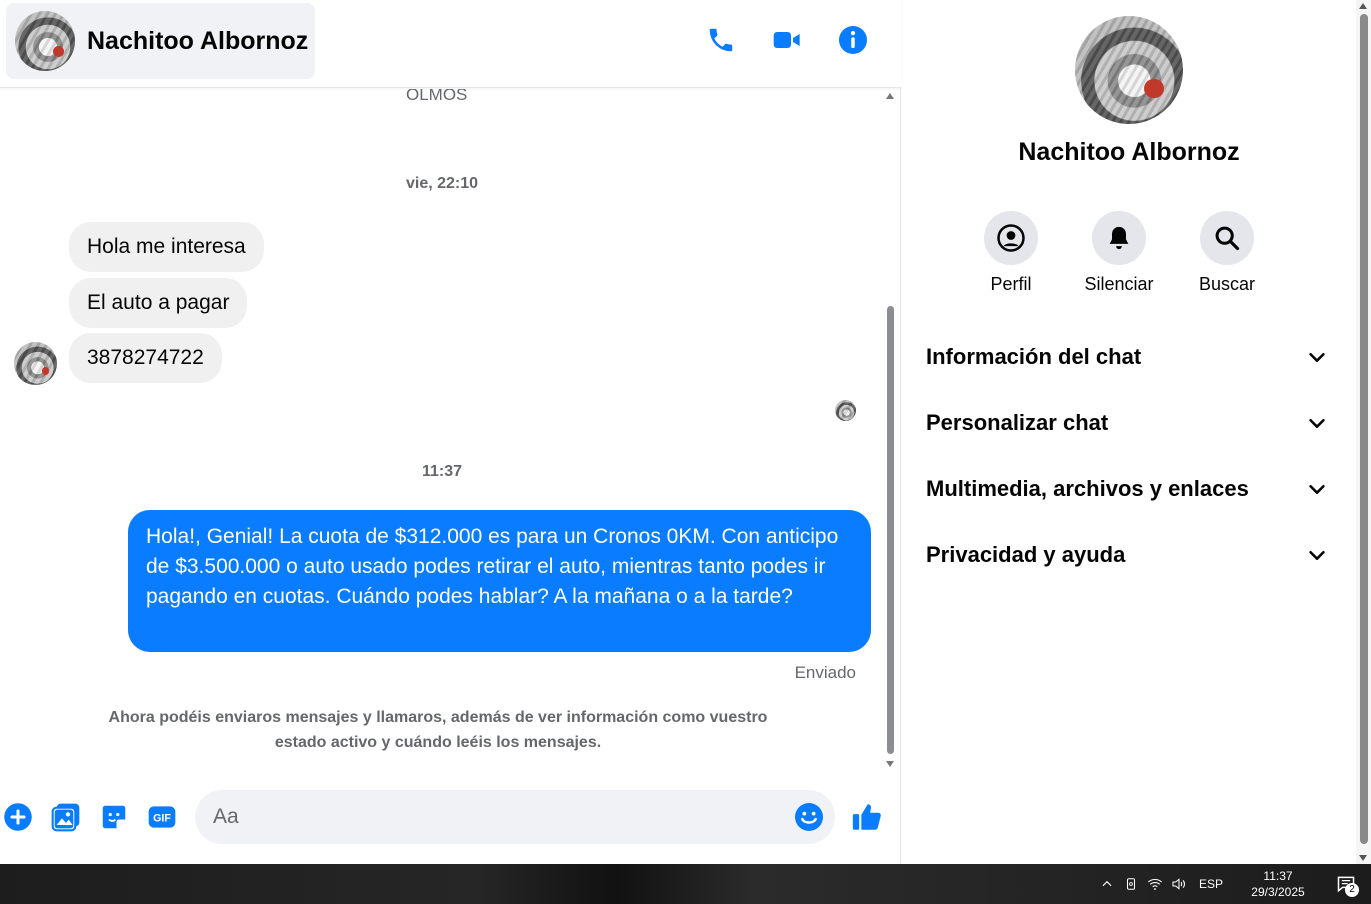  I want to click on search-icon, so click(1227, 238).